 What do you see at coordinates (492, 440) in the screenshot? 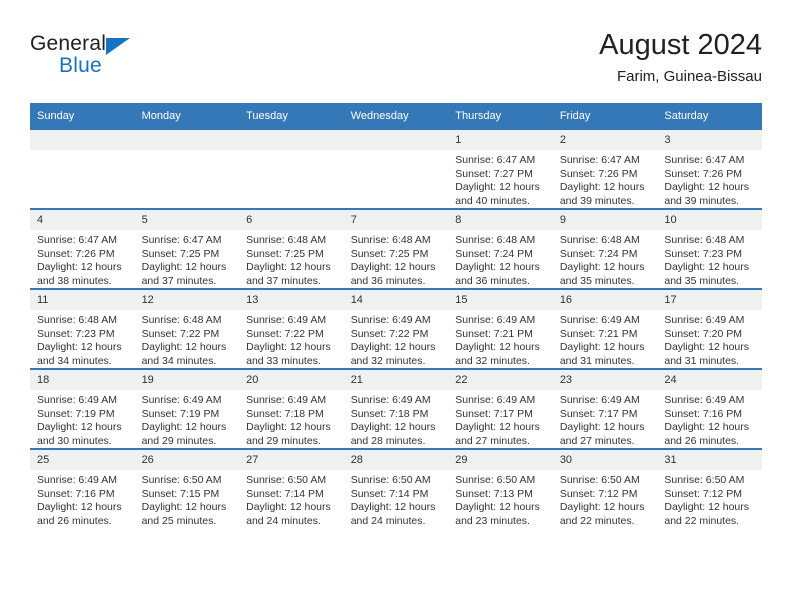
I see `daylight-text-line2: and 27 minutes.` at bounding box center [492, 440].